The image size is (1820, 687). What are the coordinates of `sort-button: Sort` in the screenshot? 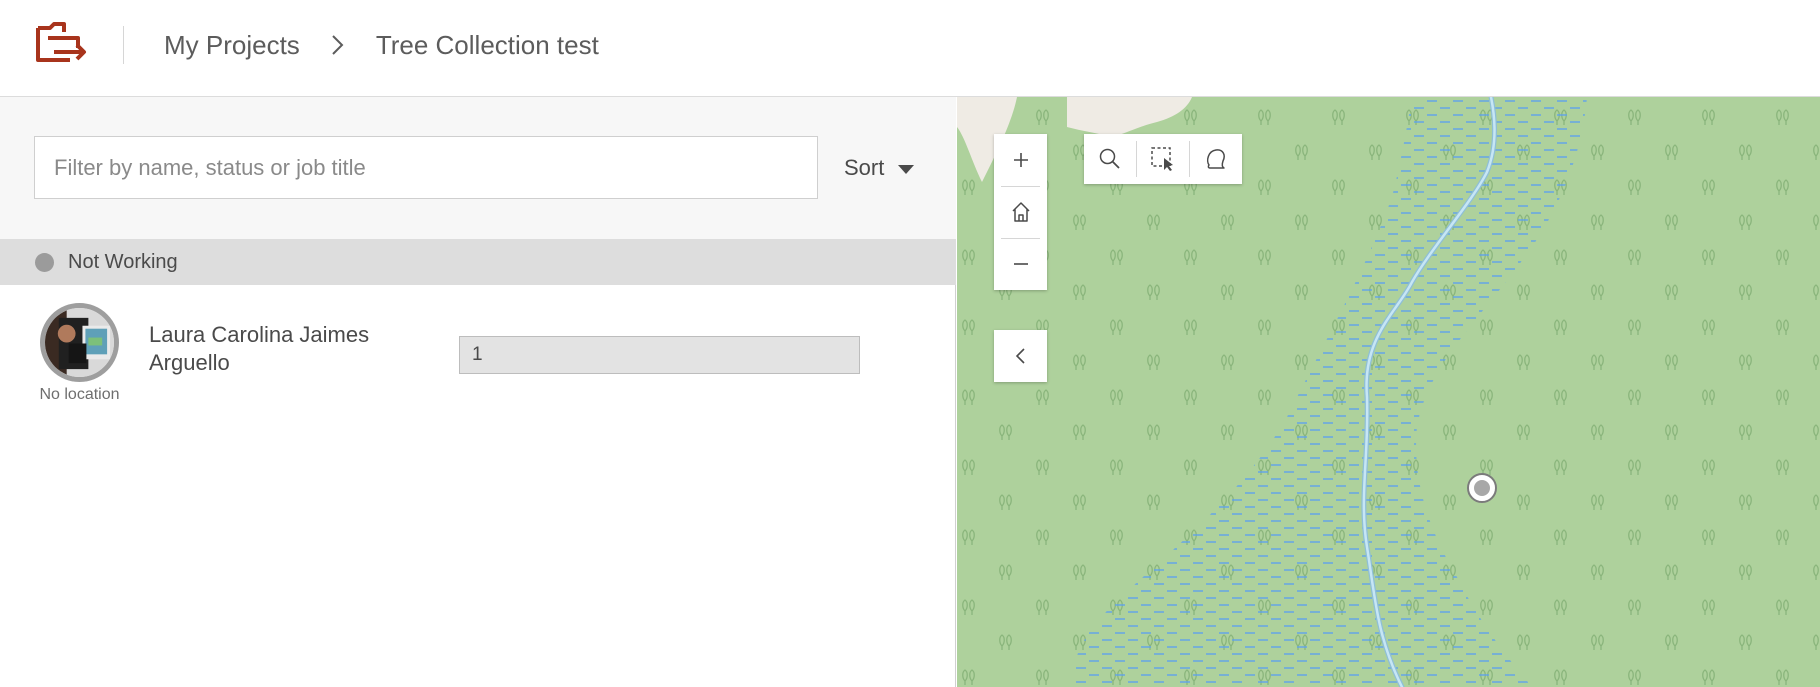 It's located at (879, 168).